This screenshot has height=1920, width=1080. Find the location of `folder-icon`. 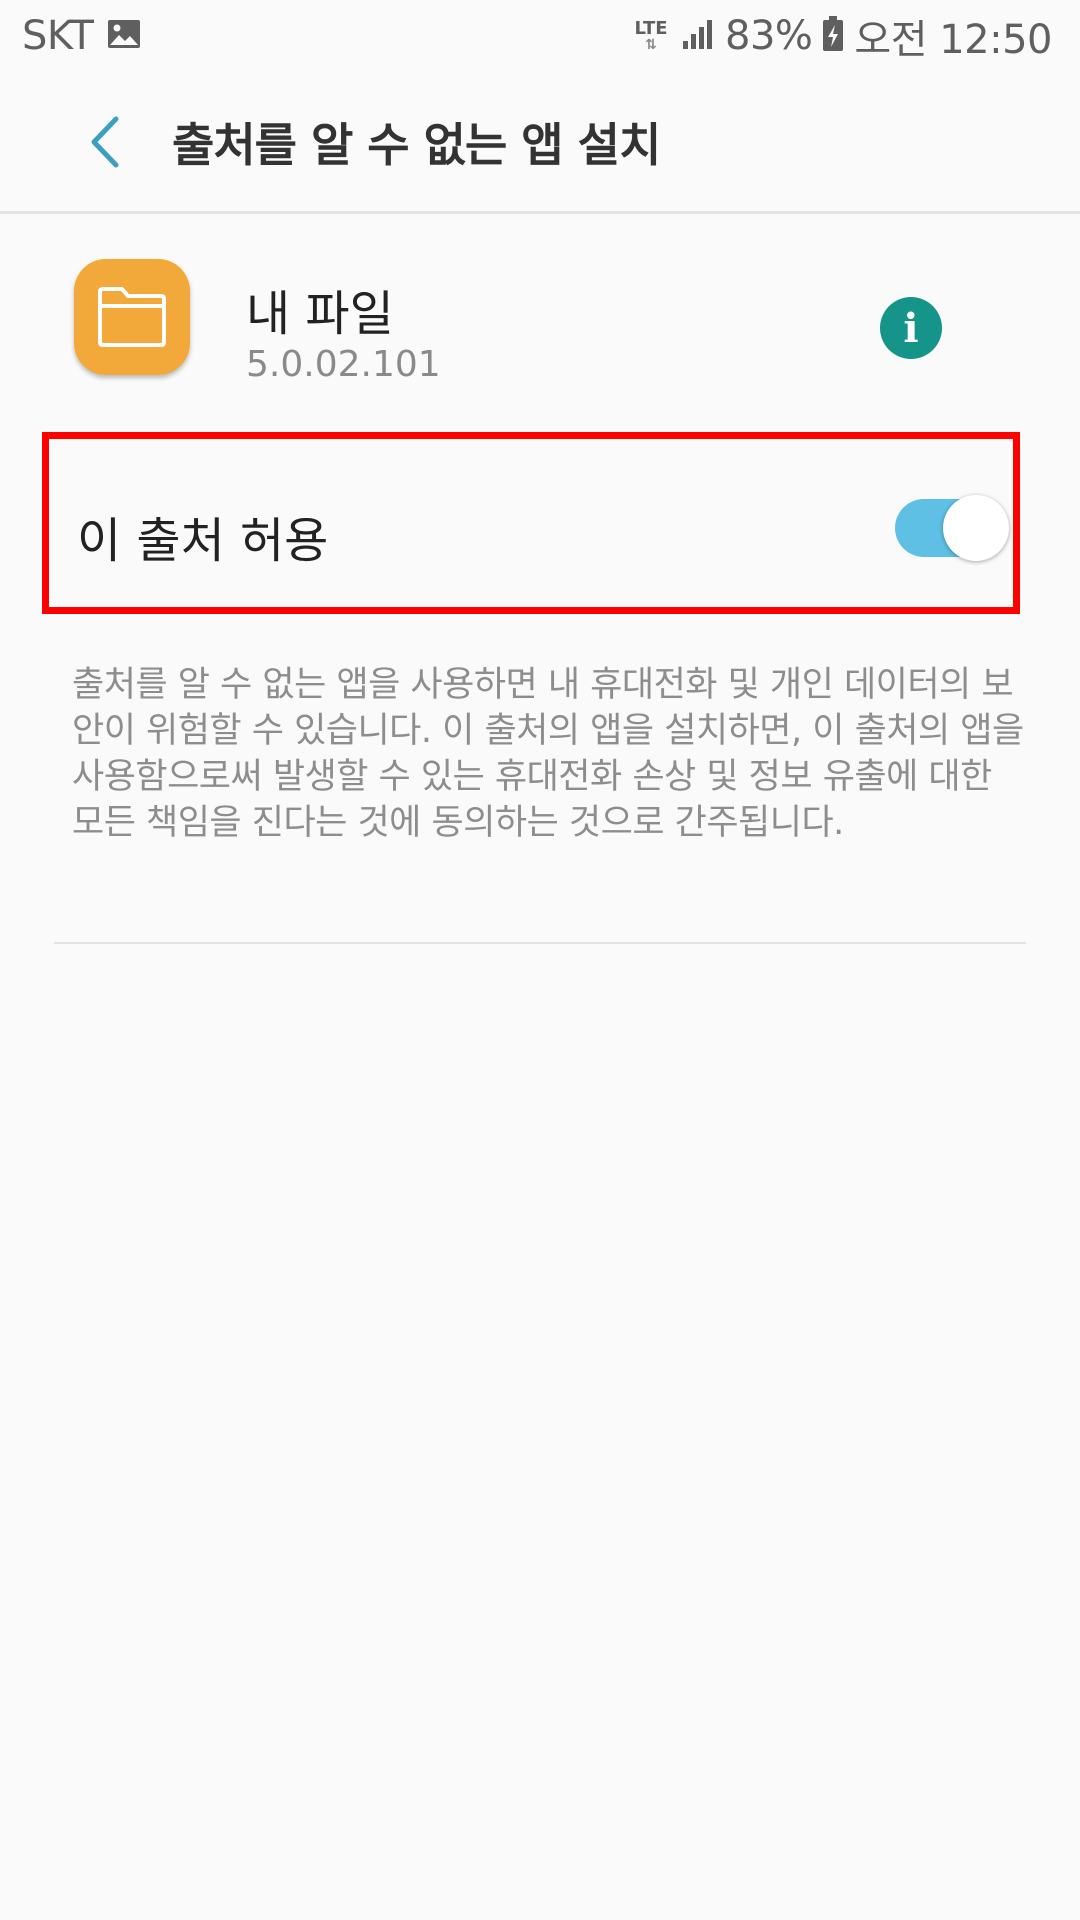

folder-icon is located at coordinates (132, 317).